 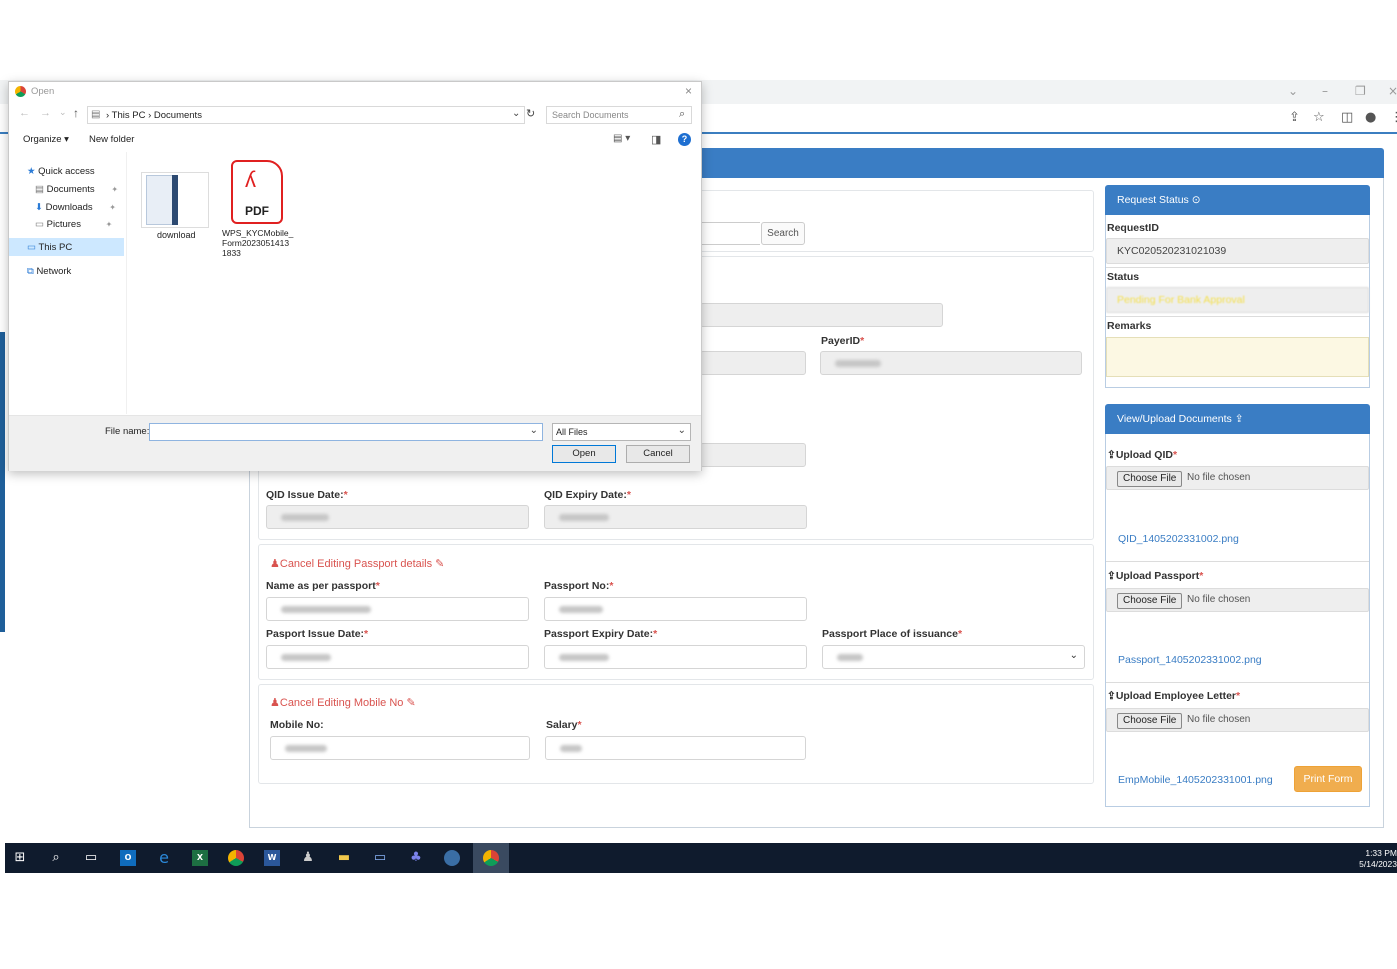 What do you see at coordinates (601, 634) in the screenshot?
I see `passport-expiry-label: Passport Expiry Date:*` at bounding box center [601, 634].